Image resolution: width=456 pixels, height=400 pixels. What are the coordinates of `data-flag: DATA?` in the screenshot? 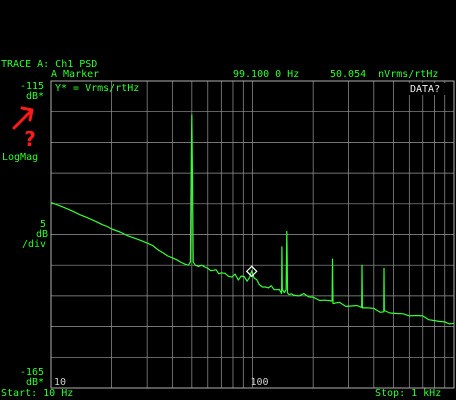 It's located at (425, 89).